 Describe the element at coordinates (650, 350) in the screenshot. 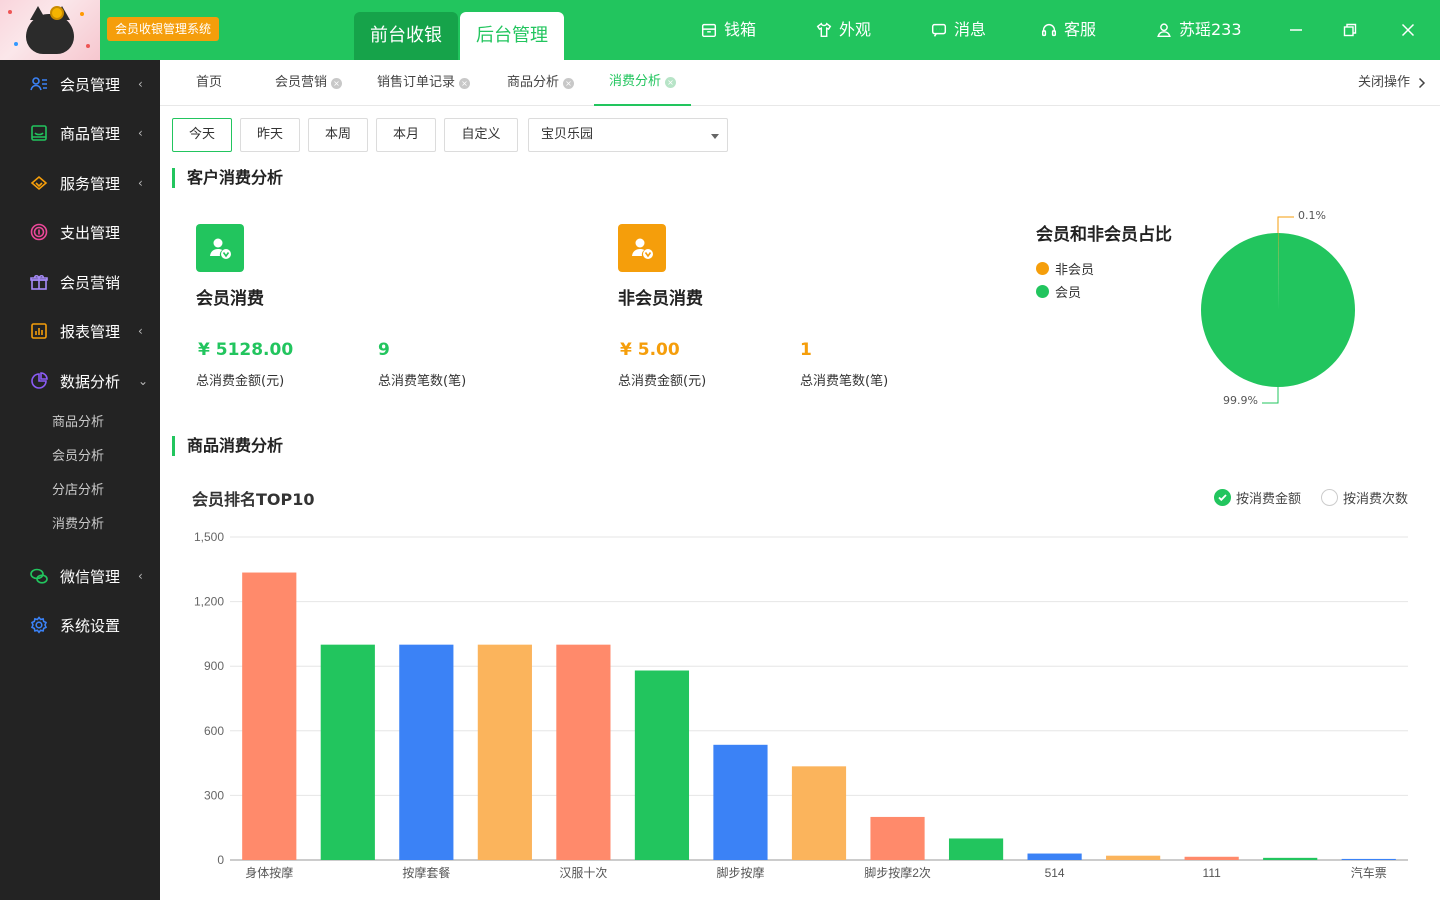

I see `non-member-total-amount: ¥ 5.00` at that location.